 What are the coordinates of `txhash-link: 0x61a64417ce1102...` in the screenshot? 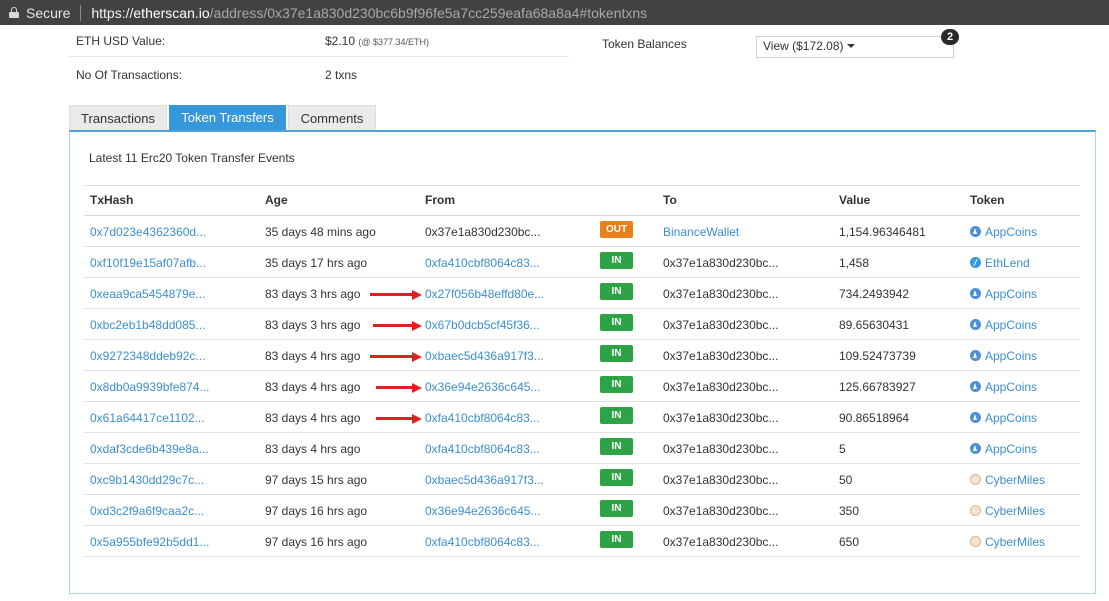 It's located at (147, 418).